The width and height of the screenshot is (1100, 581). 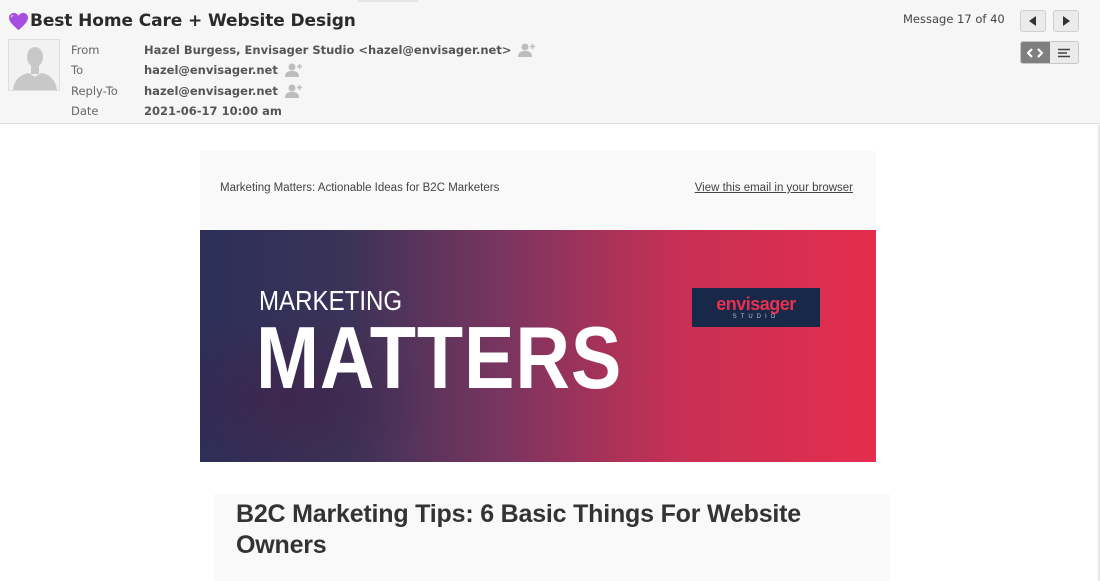 I want to click on html-view-button, so click(x=1035, y=52).